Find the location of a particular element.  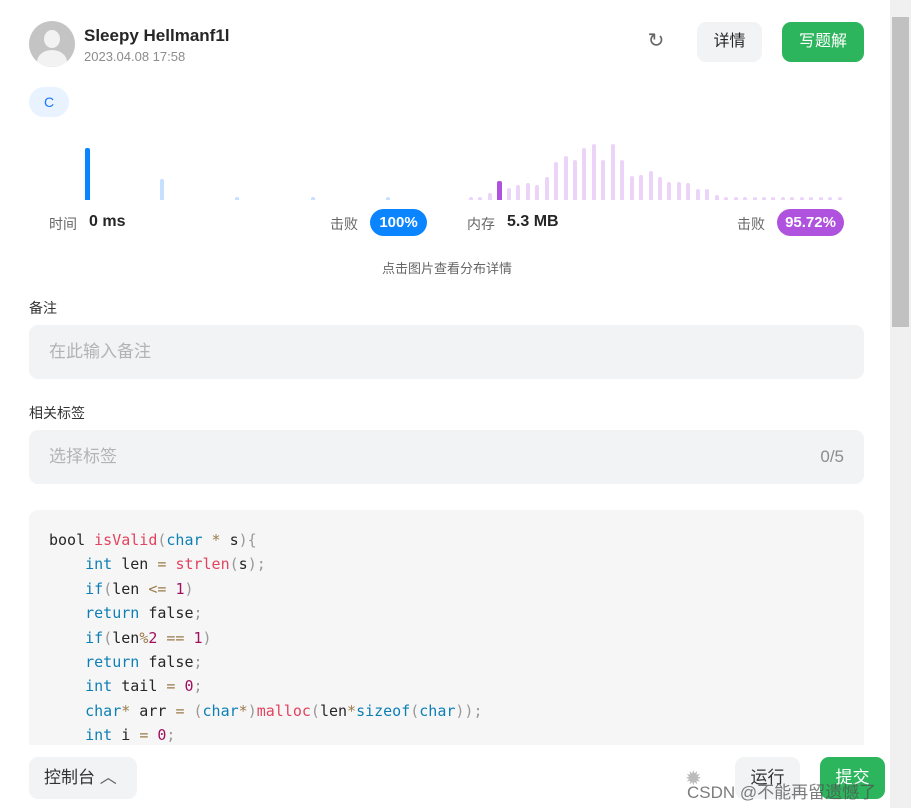

chevron-up-icon: ︿ is located at coordinates (108, 777).